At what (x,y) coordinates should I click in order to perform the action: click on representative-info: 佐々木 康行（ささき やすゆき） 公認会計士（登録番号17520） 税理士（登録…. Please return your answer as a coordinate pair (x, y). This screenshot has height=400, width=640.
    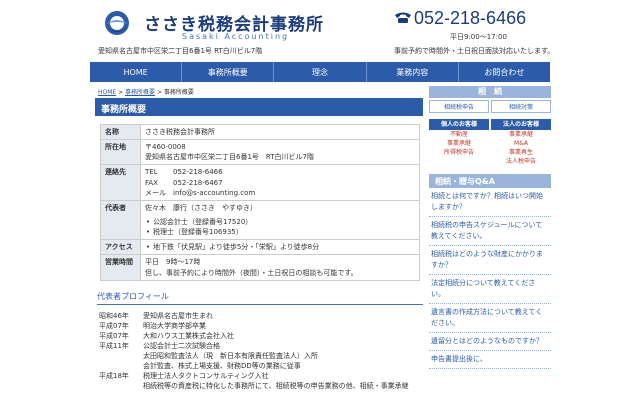
    Looking at the image, I should click on (280, 220).